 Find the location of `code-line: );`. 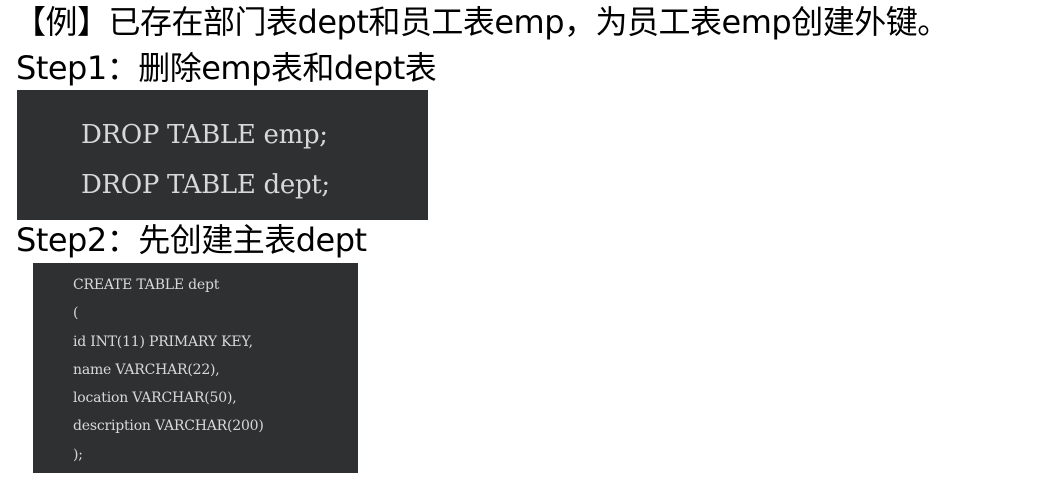

code-line: ); is located at coordinates (78, 454).